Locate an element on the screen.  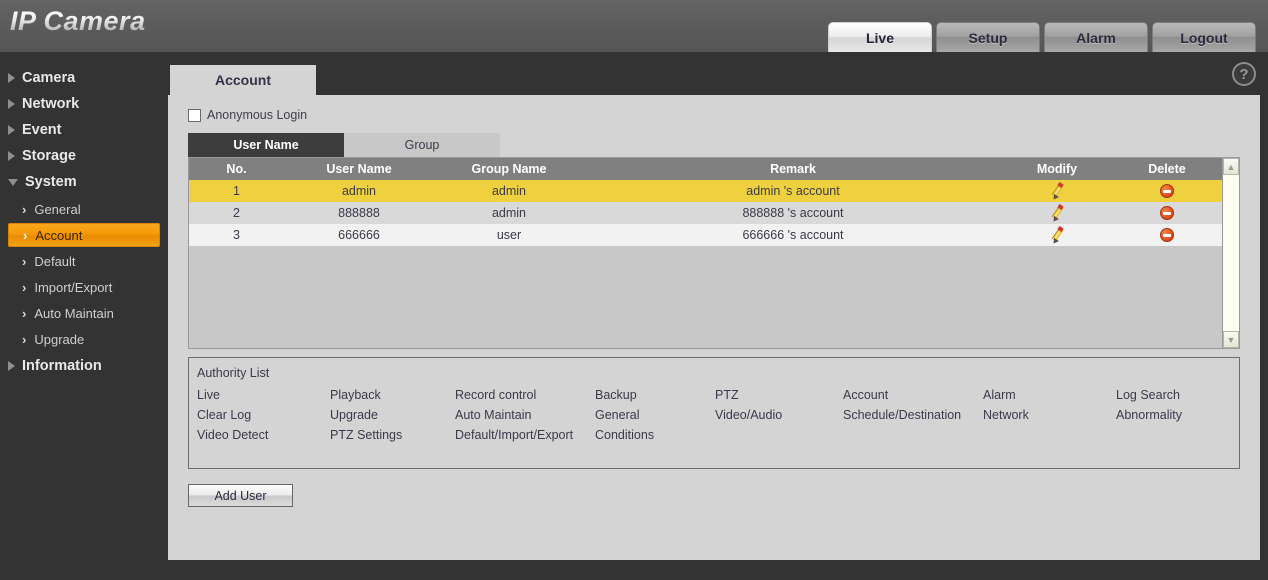
authority-item-schedule-destination: Schedule/Destination is located at coordinates (913, 415).